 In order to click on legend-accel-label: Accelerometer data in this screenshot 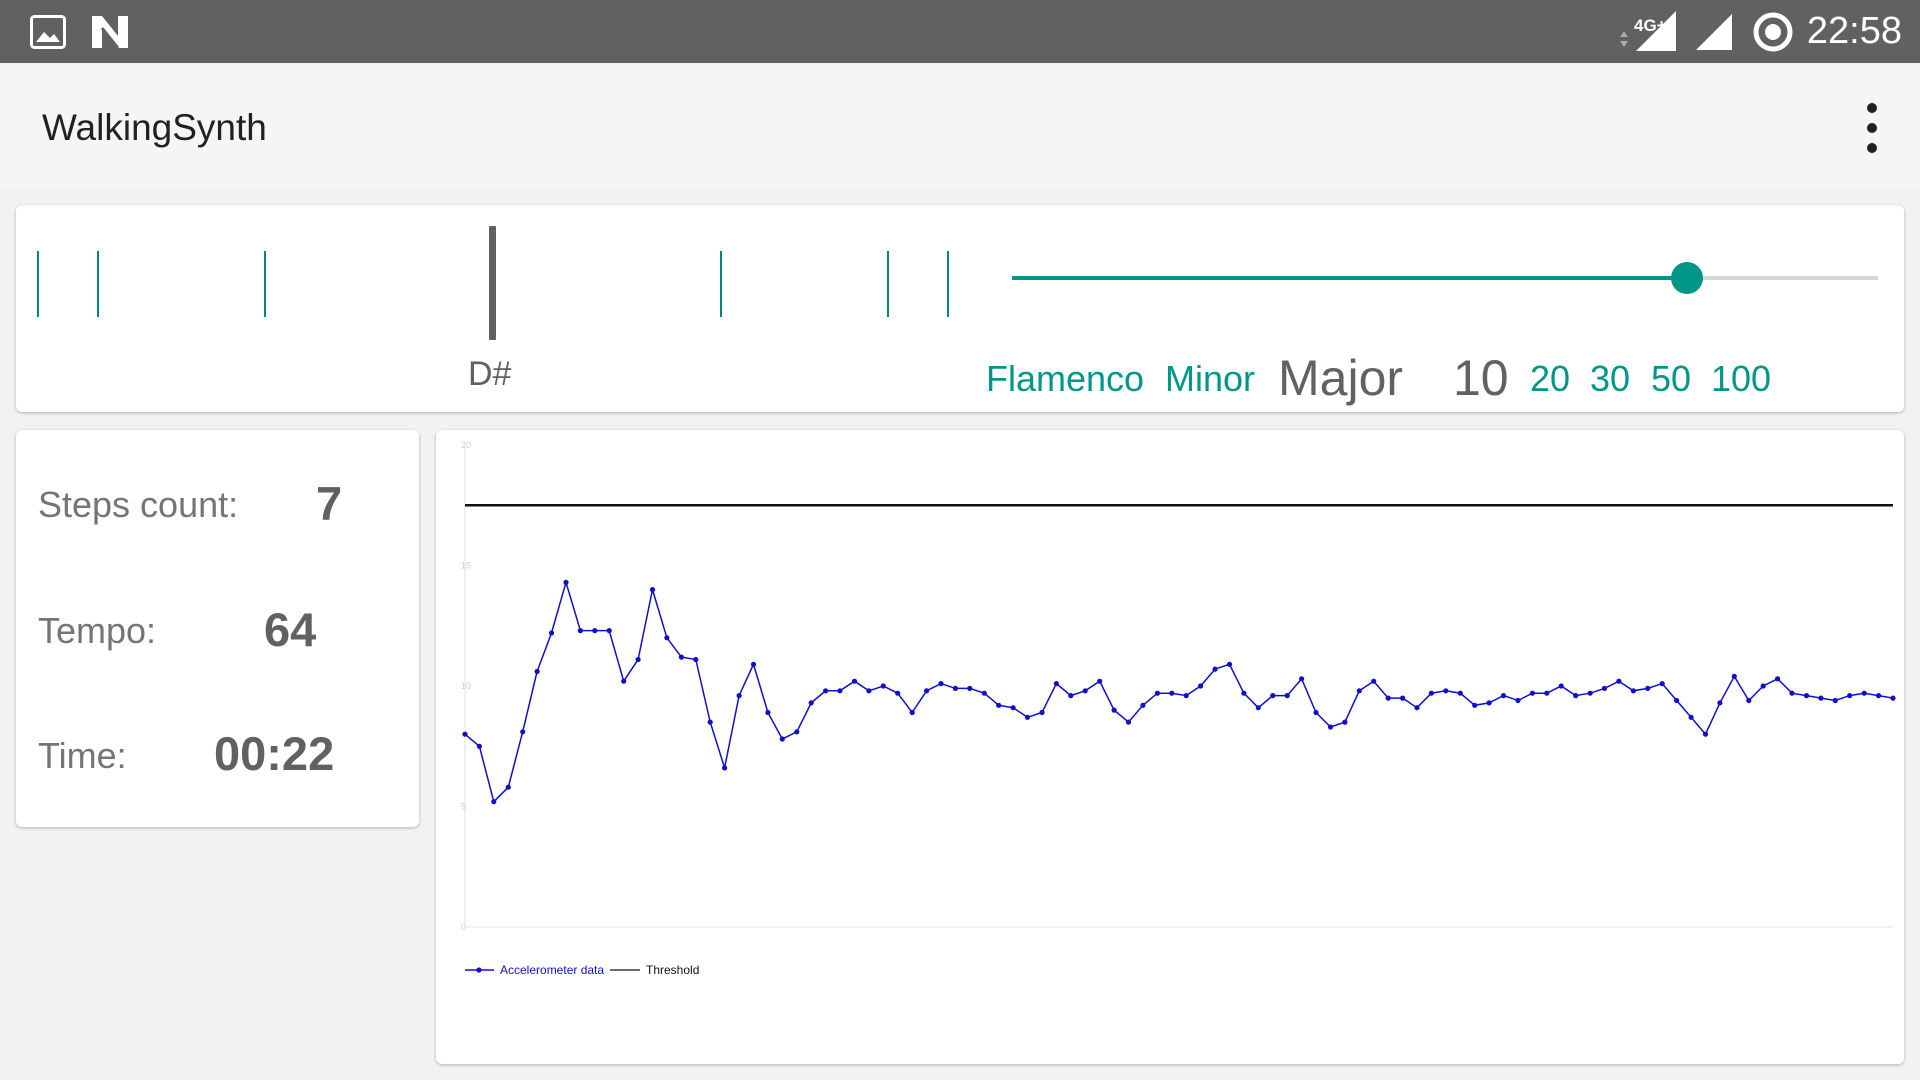, I will do `click(552, 970)`.